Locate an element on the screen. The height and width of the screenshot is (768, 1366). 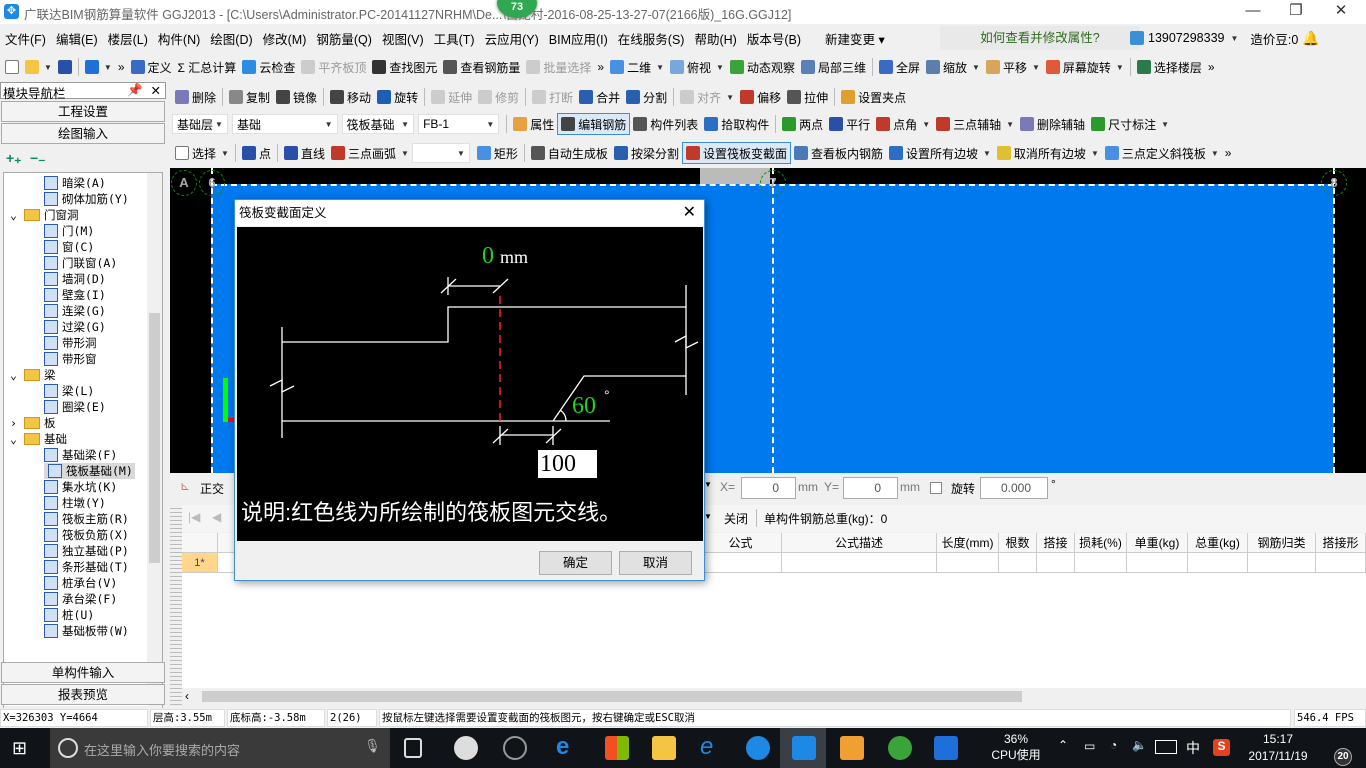
tree-item: 桩承台(V) is located at coordinates (80, 583).